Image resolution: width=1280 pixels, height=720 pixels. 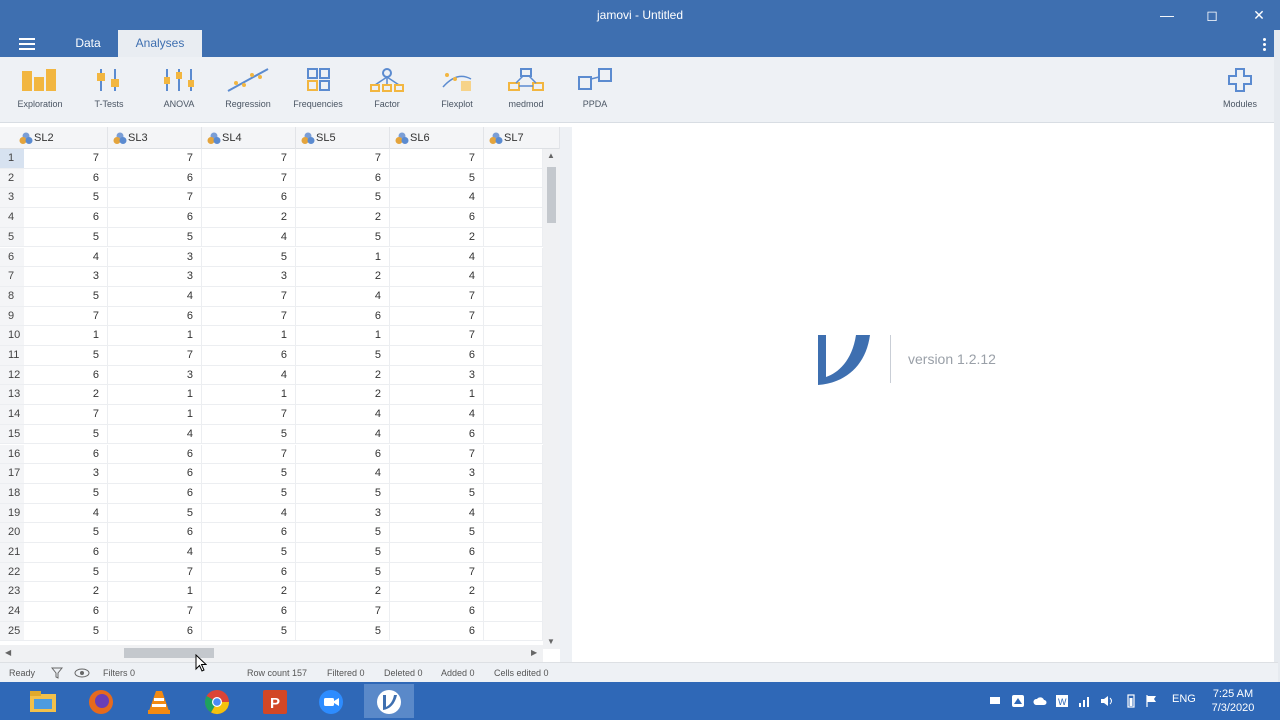 What do you see at coordinates (1040, 701) in the screenshot?
I see `tray-cloud-icon` at bounding box center [1040, 701].